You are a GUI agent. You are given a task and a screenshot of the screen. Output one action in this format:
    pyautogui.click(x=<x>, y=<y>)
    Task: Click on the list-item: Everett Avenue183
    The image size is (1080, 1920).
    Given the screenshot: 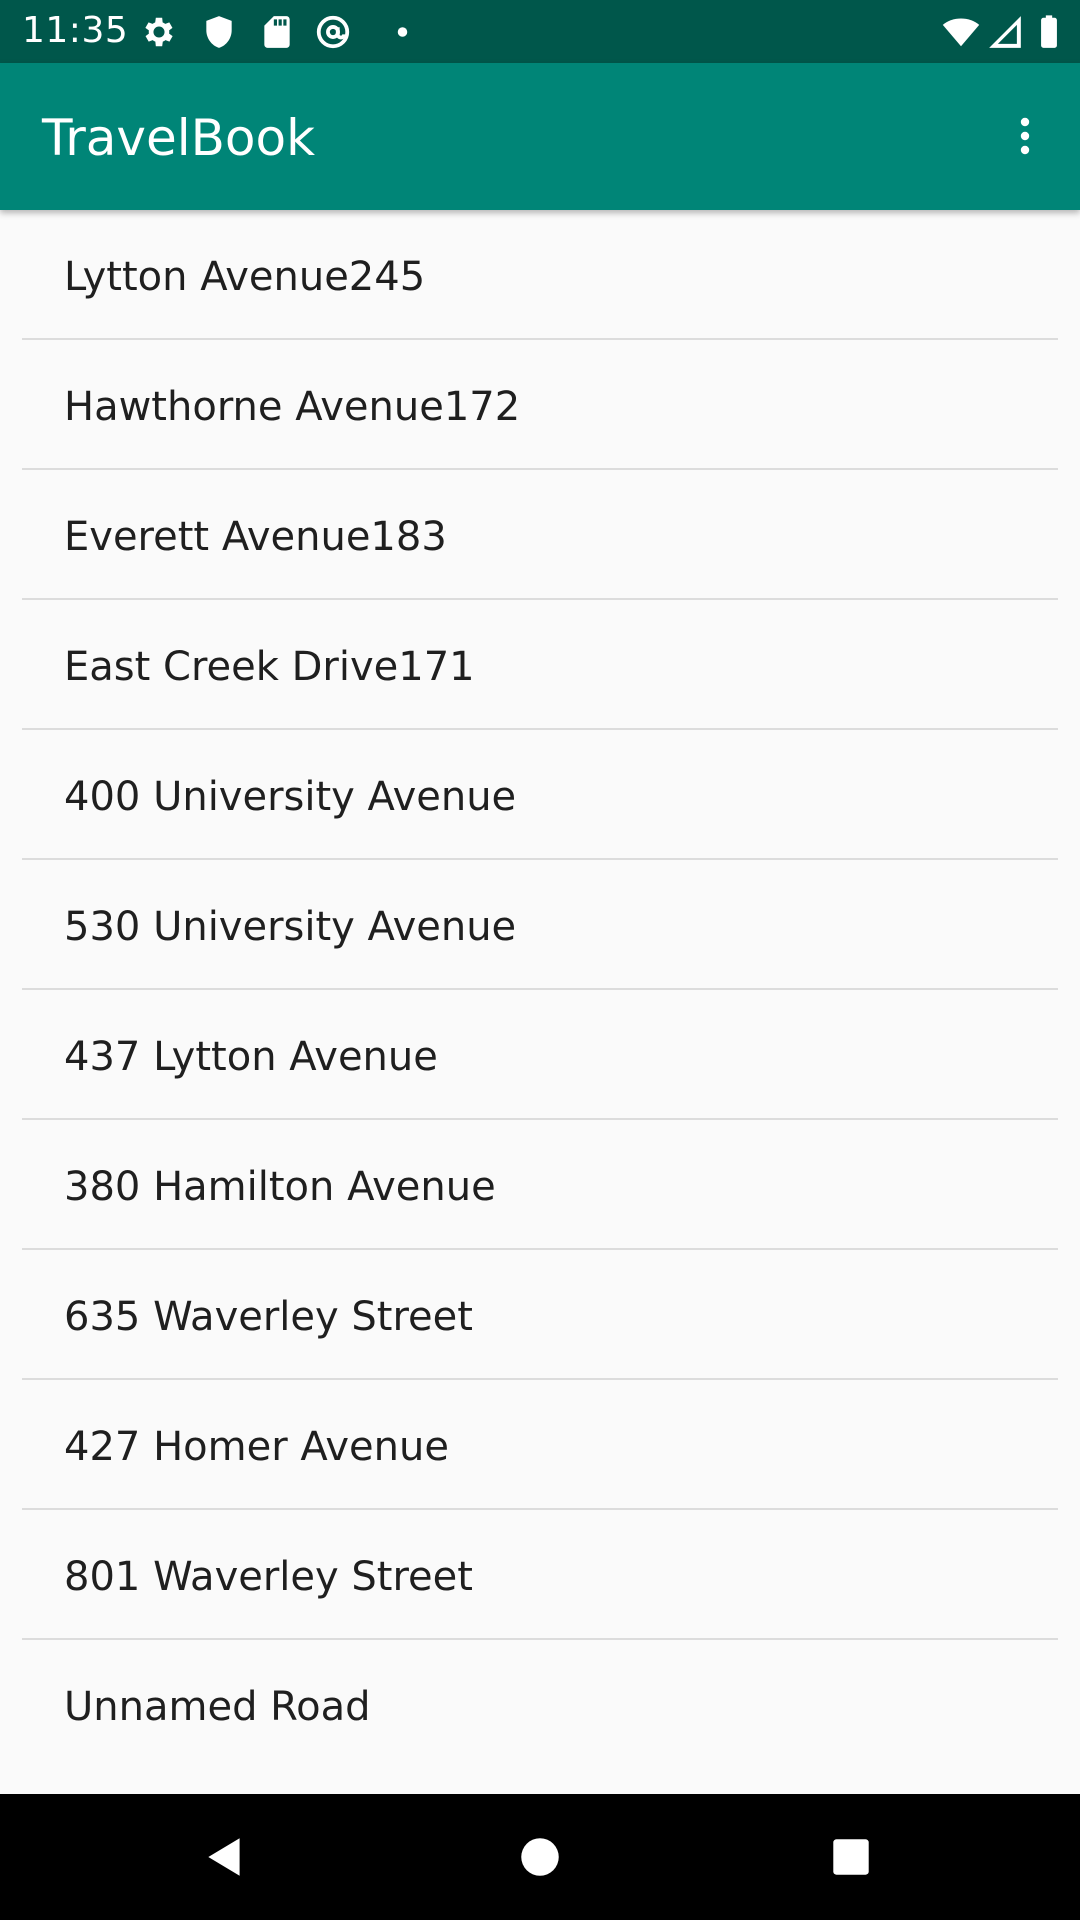 What is the action you would take?
    pyautogui.click(x=540, y=535)
    